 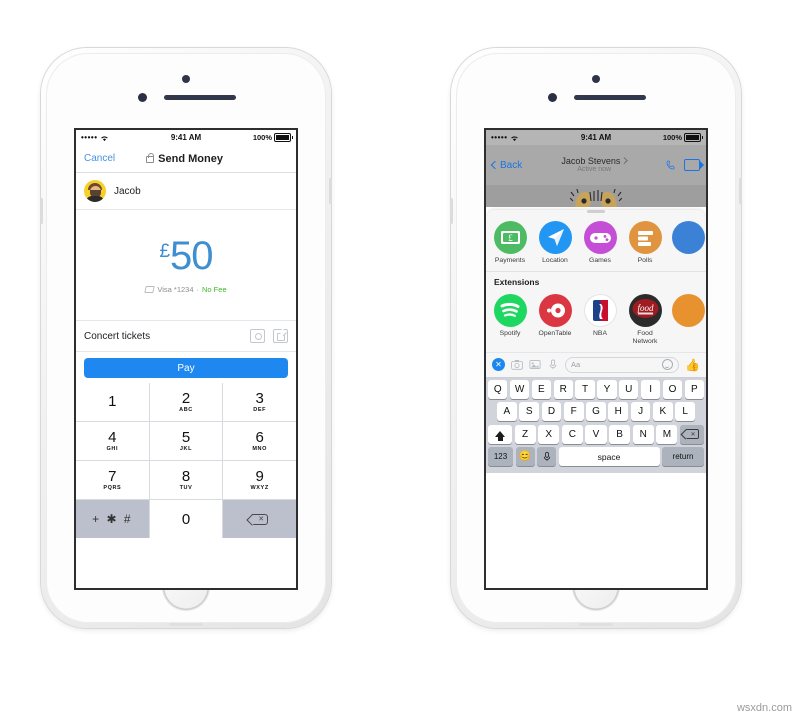 What do you see at coordinates (185, 289) in the screenshot?
I see `funding-source-row: Visa *1234 · No Fee` at bounding box center [185, 289].